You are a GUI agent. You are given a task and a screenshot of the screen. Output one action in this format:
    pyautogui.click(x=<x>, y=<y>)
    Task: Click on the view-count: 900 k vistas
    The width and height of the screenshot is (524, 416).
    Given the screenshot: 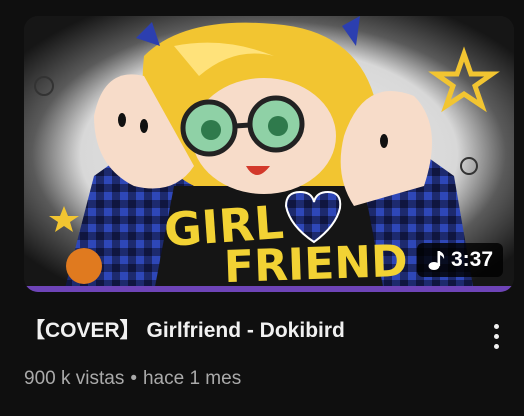 What is the action you would take?
    pyautogui.click(x=74, y=378)
    